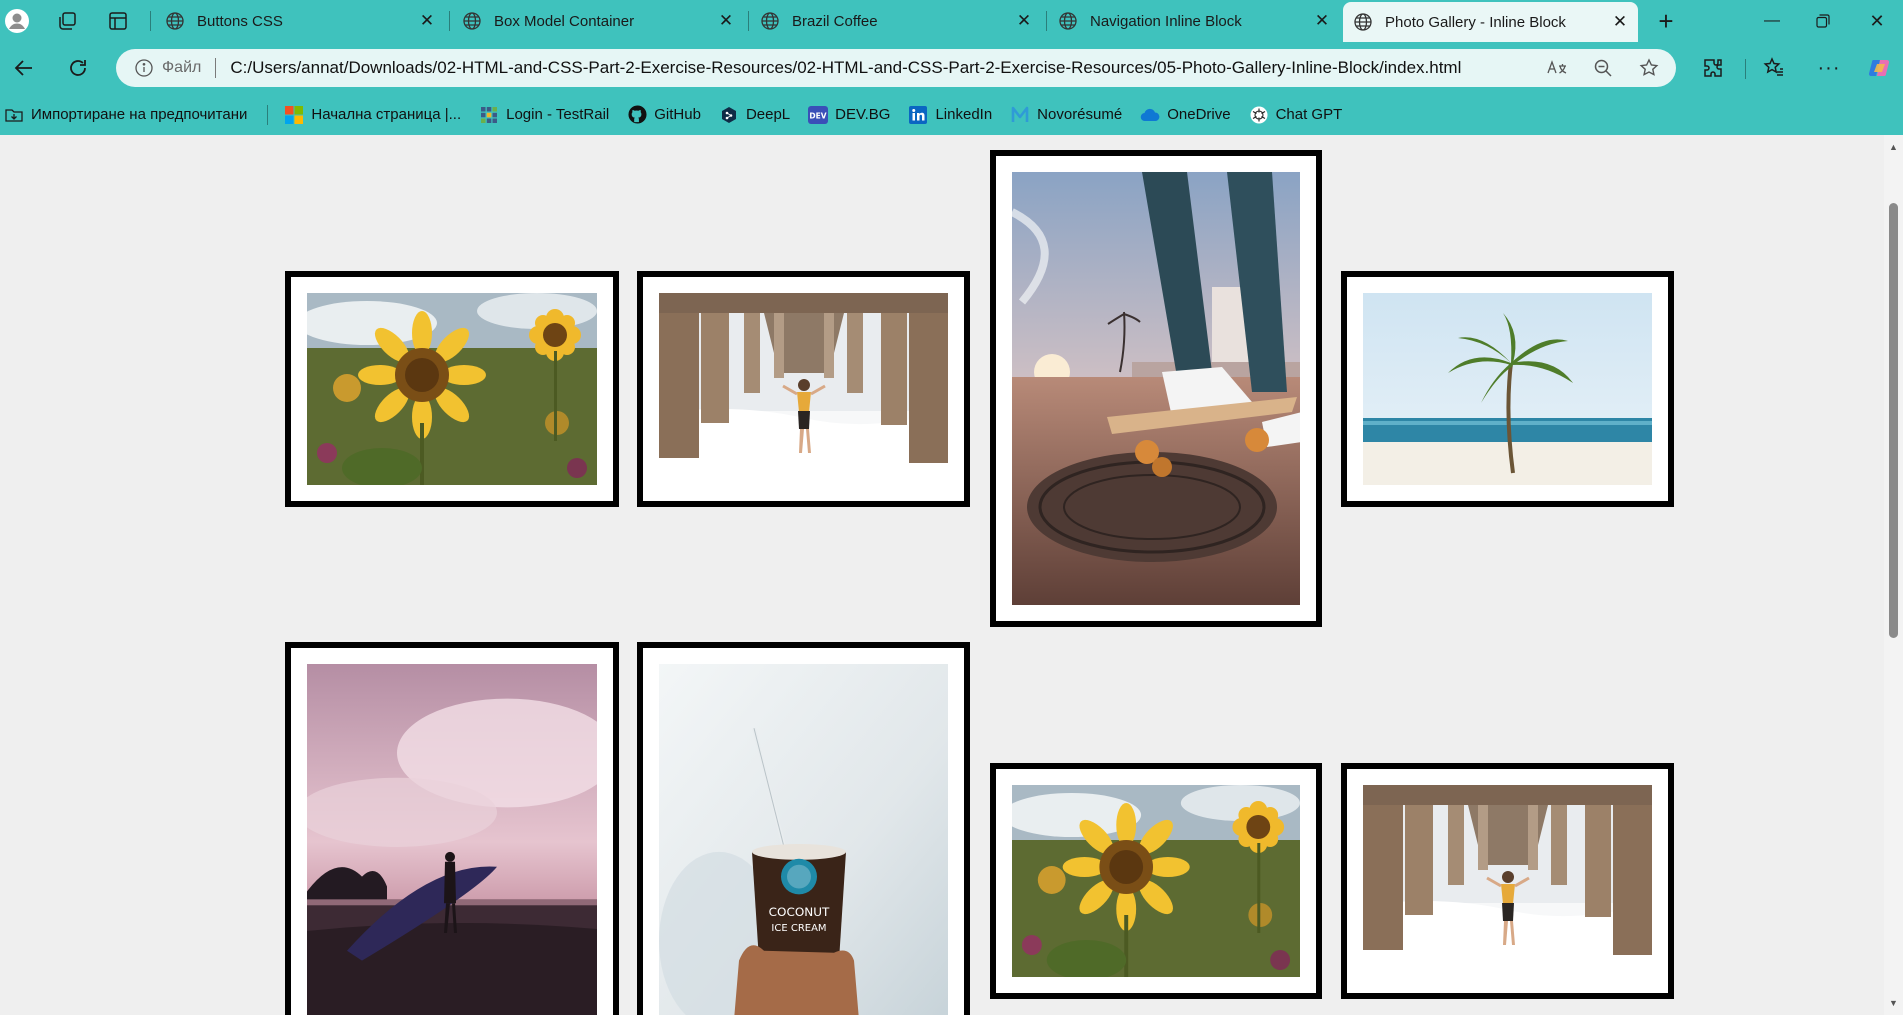 The image size is (1903, 1015). Describe the element at coordinates (139, 114) in the screenshot. I see `favorite-label: Импортиране на предпочитани` at that location.